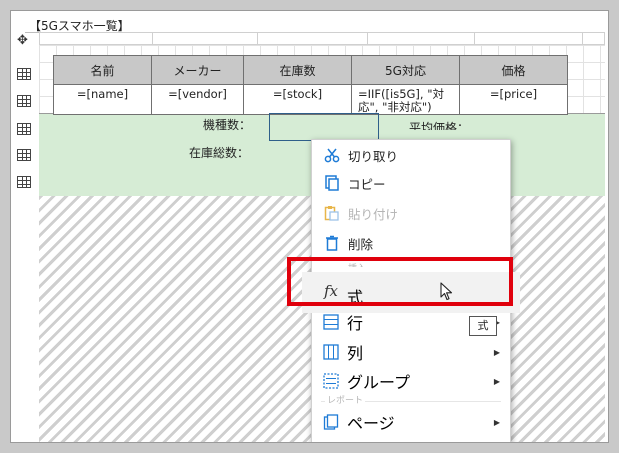 Image resolution: width=619 pixels, height=453 pixels. What do you see at coordinates (513, 70) in the screenshot?
I see `header-cell: 価格` at bounding box center [513, 70].